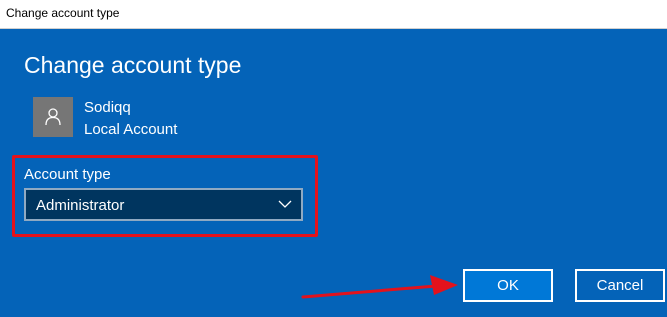 The height and width of the screenshot is (317, 667). What do you see at coordinates (67, 174) in the screenshot?
I see `account-type-label: Account type` at bounding box center [67, 174].